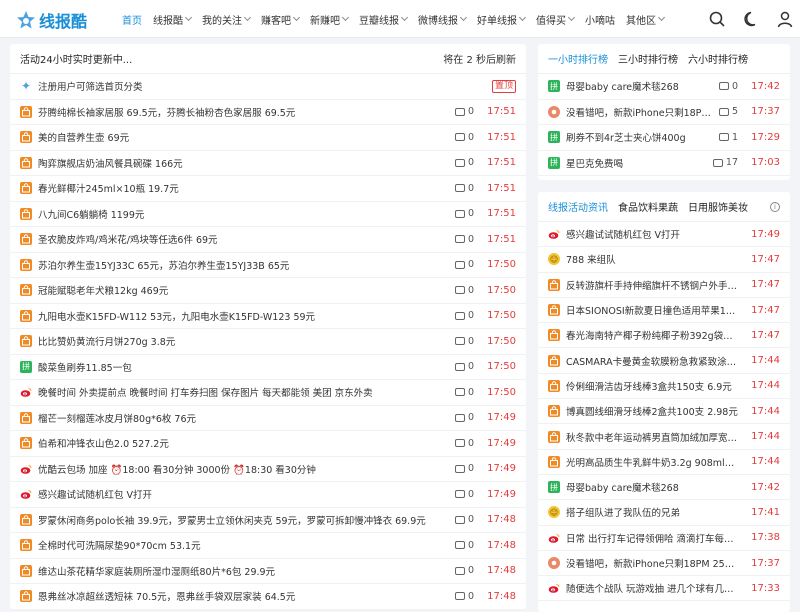  Describe the element at coordinates (246, 341) in the screenshot. I see `feed-row-title: 比比赞奶黄流行月饼270g 3.8元` at that location.